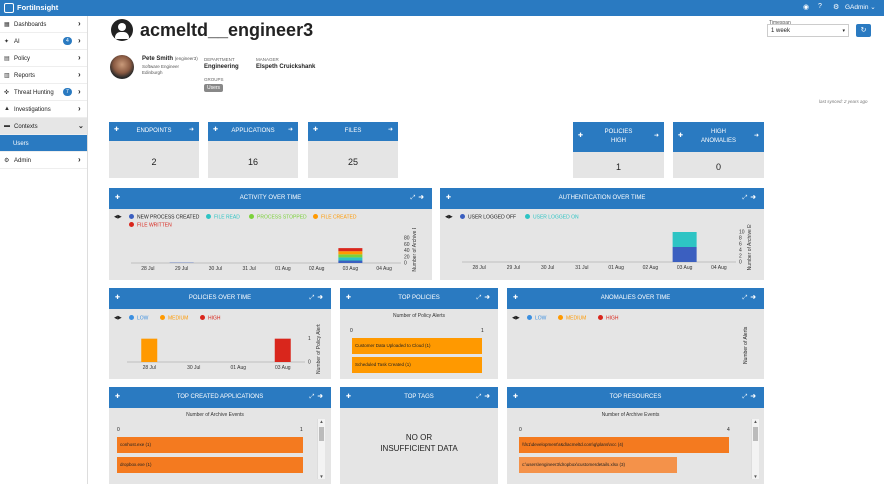 This screenshot has height=484, width=884. I want to click on stat-value: 0, so click(718, 167).